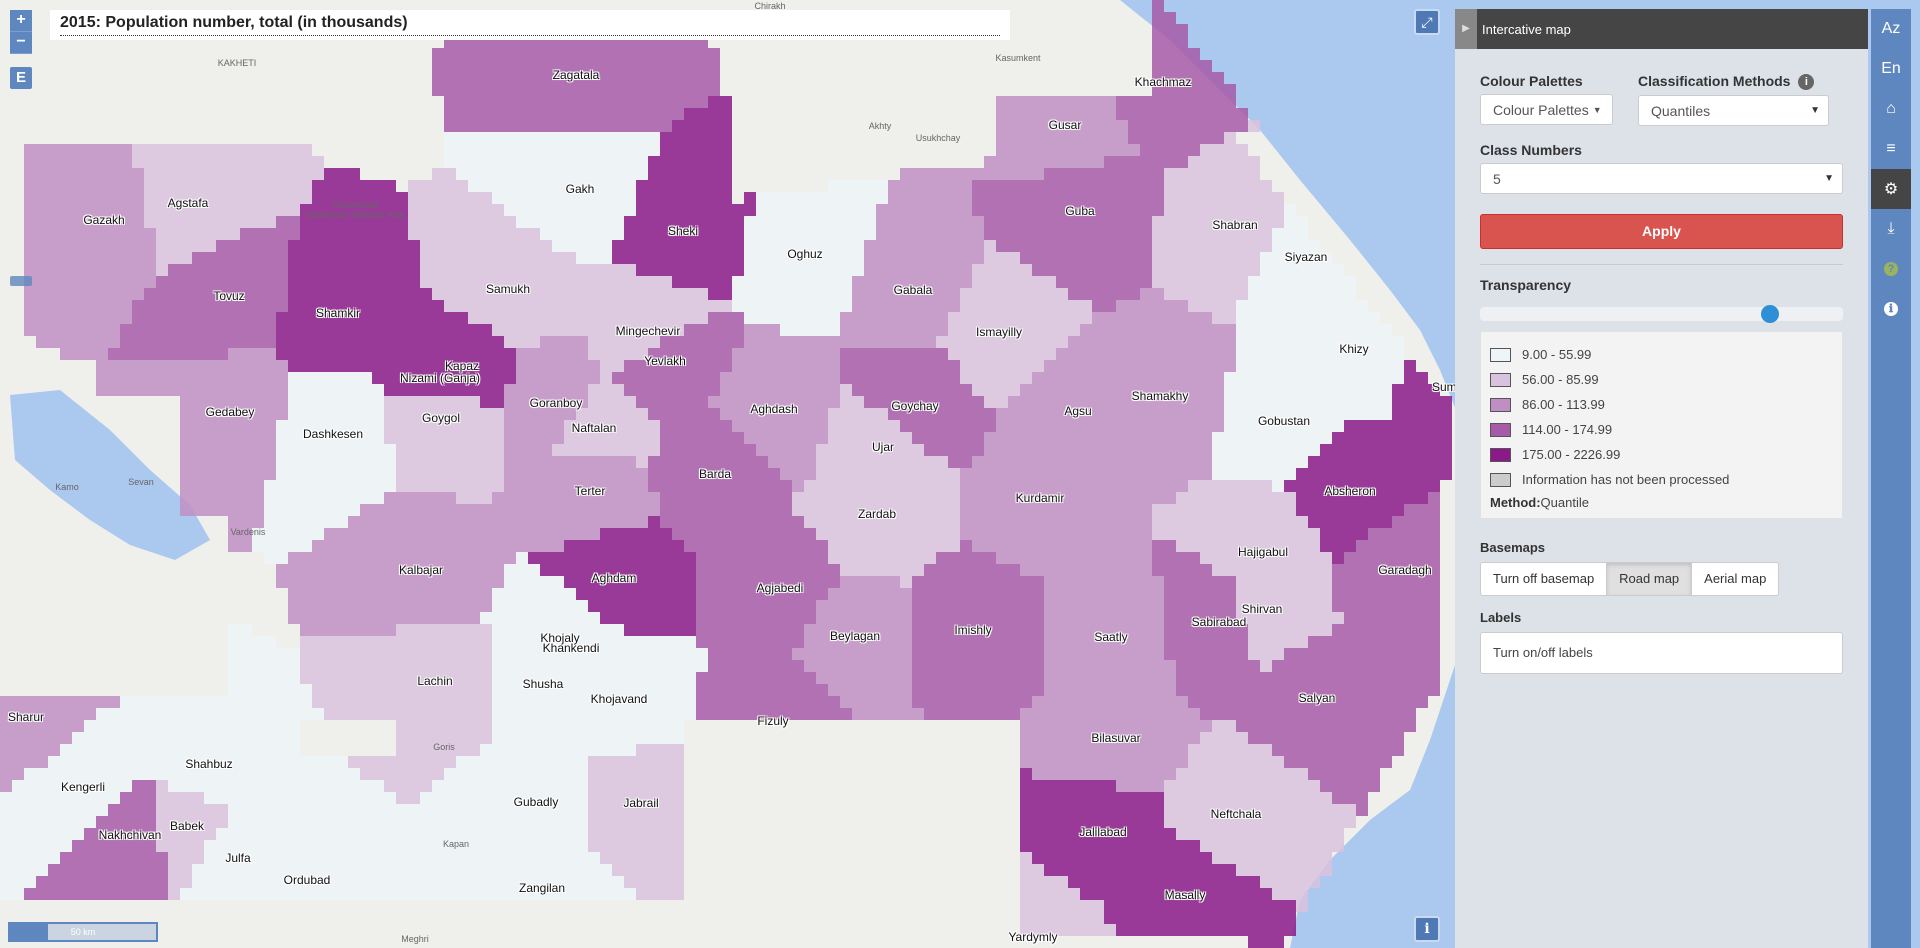  I want to click on home-icon: ⌂, so click(1891, 108).